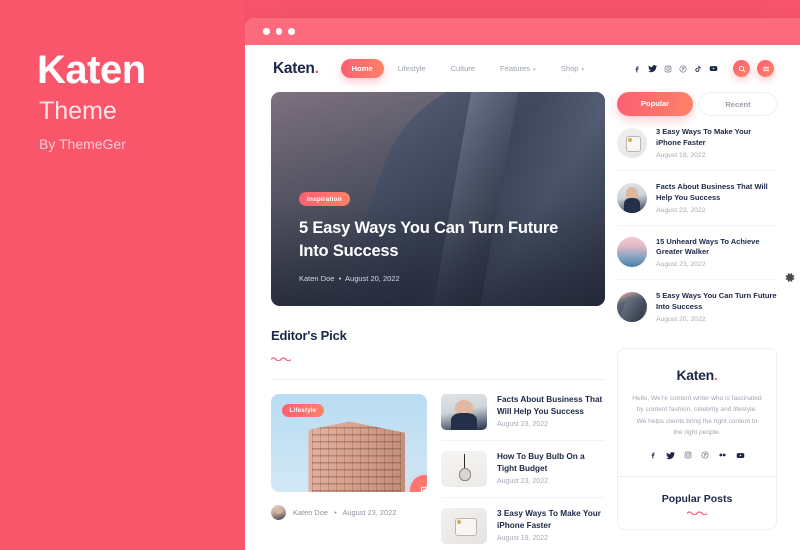 Image resolution: width=800 pixels, height=550 pixels. What do you see at coordinates (82, 144) in the screenshot?
I see `promo-byline: By ThemeGer` at bounding box center [82, 144].